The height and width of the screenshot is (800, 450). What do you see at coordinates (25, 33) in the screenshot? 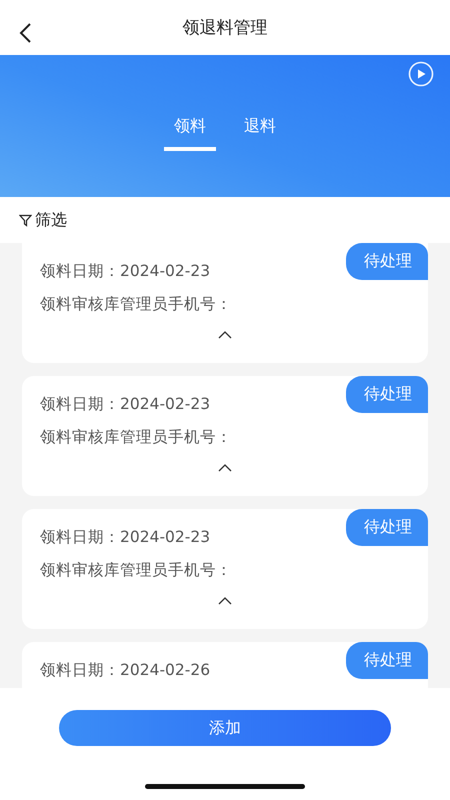
I see `back-icon` at bounding box center [25, 33].